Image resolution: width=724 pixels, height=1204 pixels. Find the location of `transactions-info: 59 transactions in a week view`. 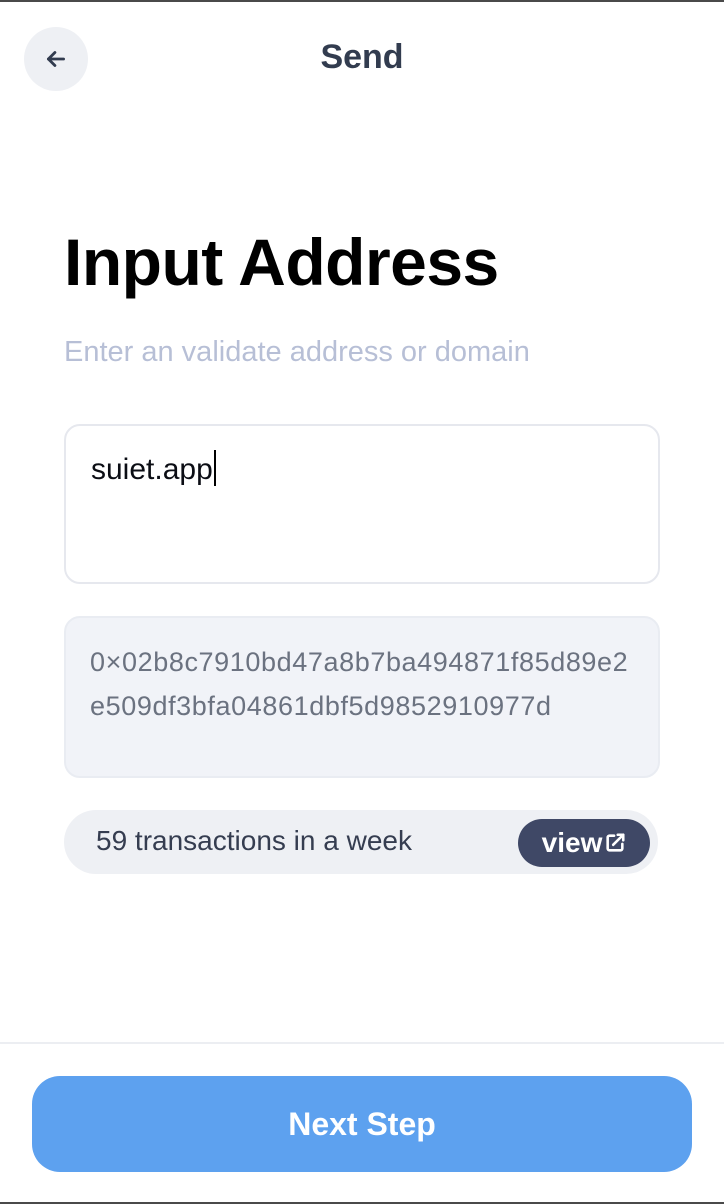

transactions-info: 59 transactions in a week view is located at coordinates (361, 842).